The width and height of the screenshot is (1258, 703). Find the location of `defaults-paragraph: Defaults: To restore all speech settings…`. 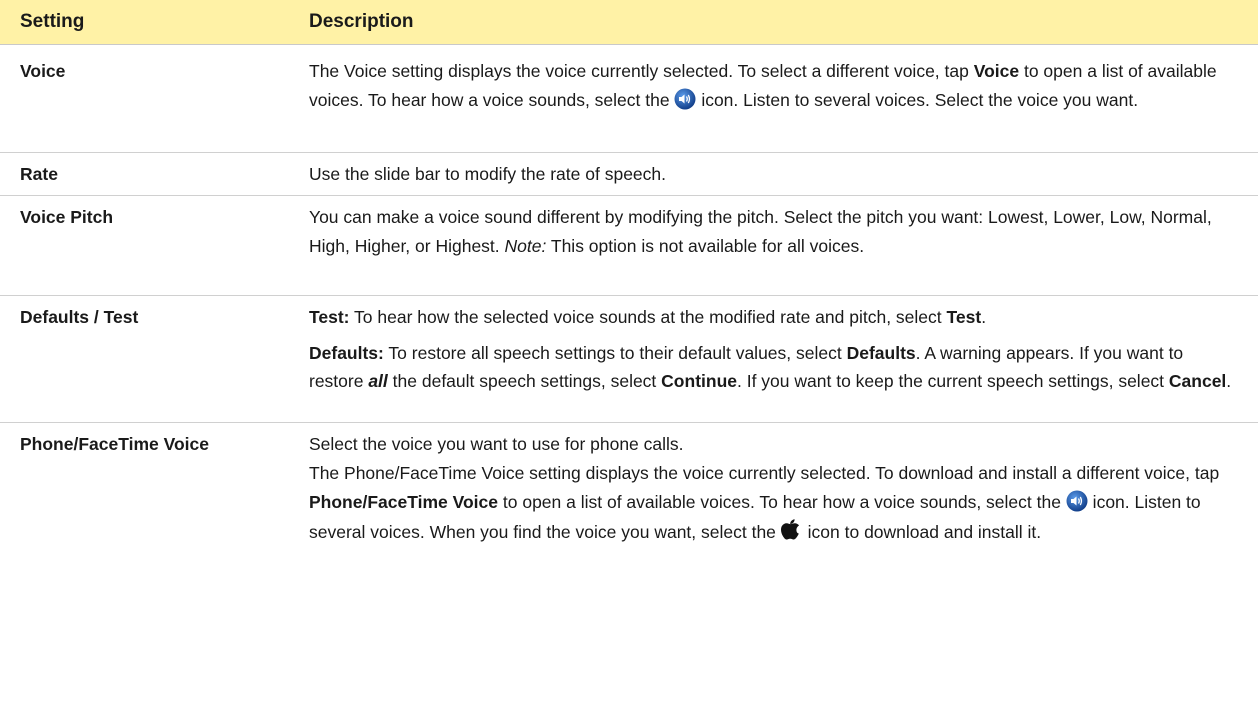

defaults-paragraph: Defaults: To restore all speech settings… is located at coordinates (775, 367).